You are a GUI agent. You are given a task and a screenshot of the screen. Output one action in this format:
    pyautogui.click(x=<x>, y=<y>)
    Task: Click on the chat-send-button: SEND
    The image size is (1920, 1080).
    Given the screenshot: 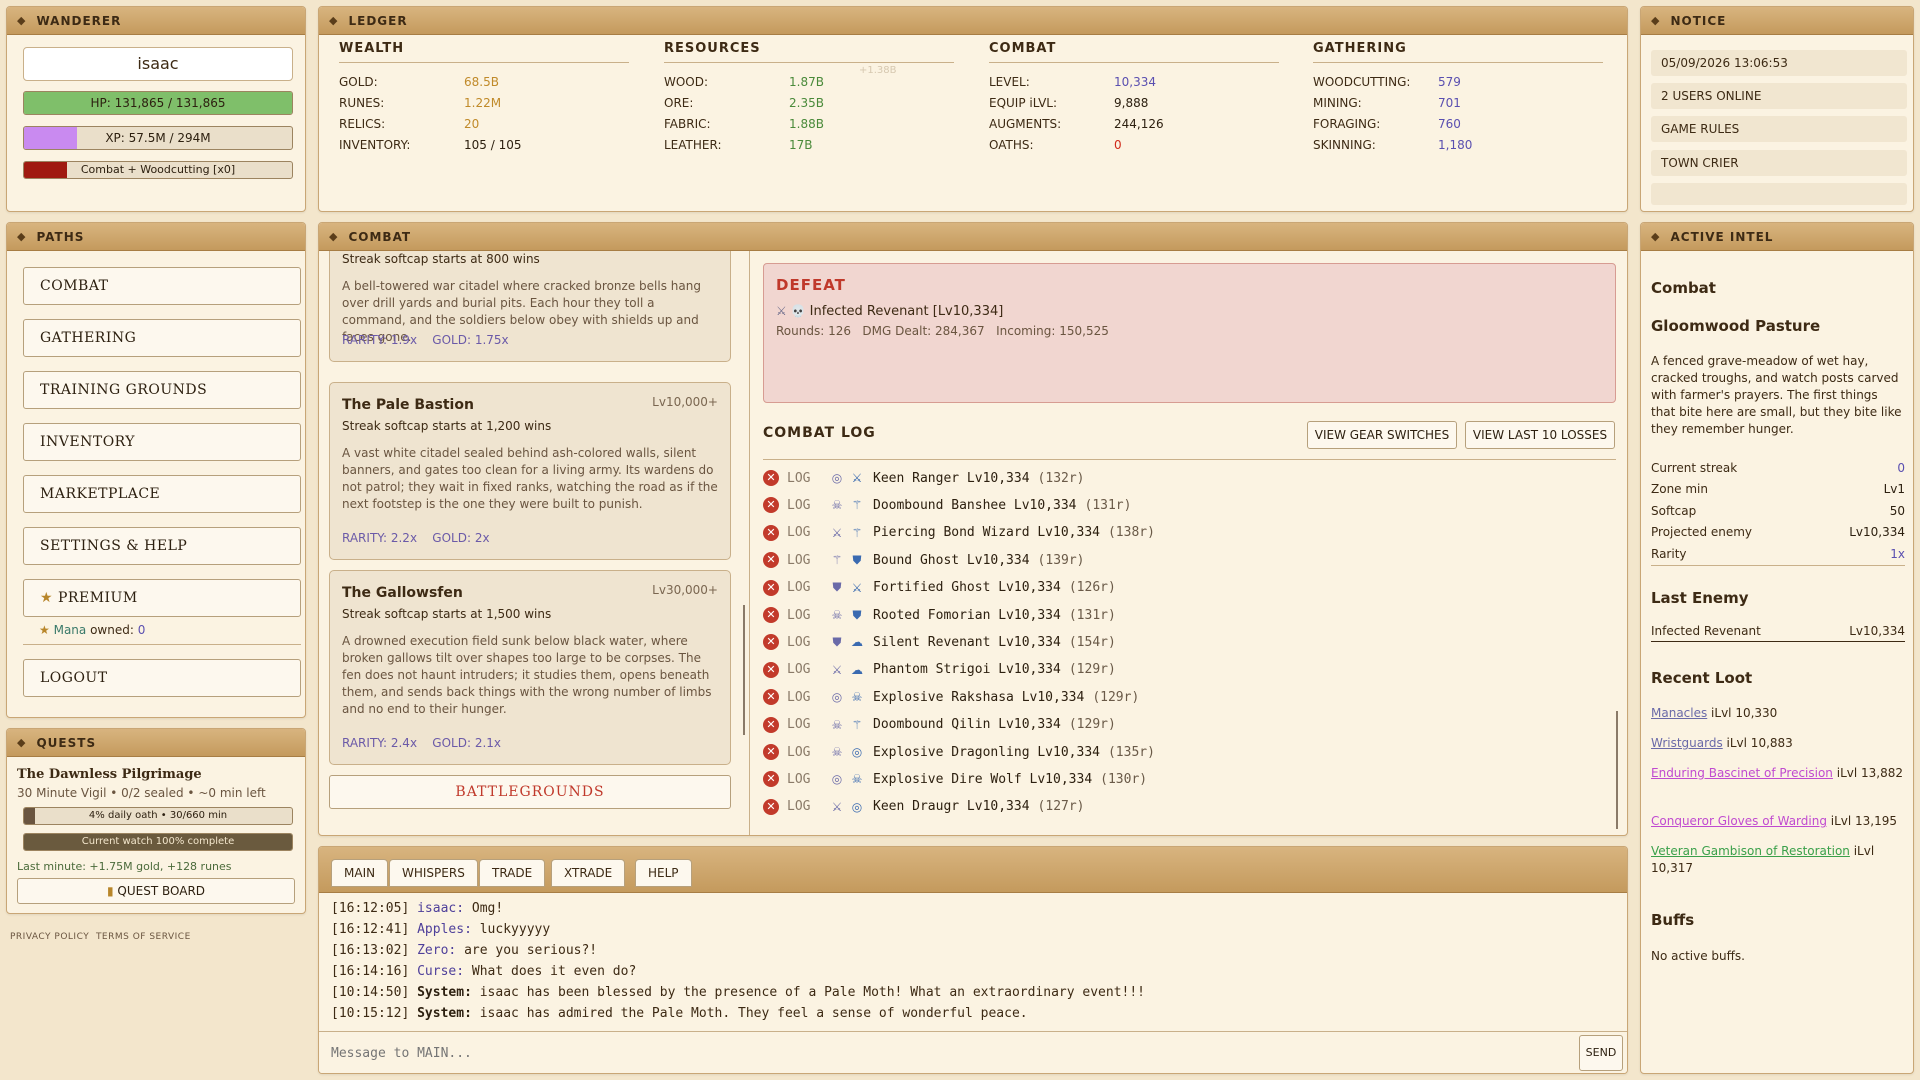 What is the action you would take?
    pyautogui.click(x=1601, y=1053)
    